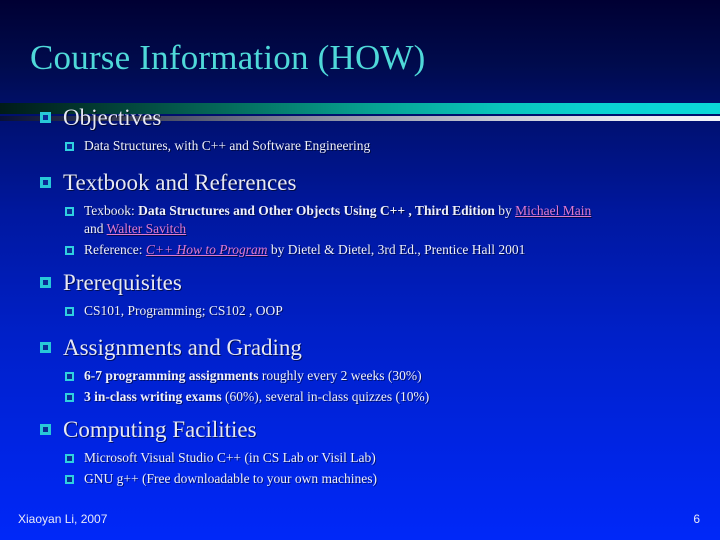  I want to click on assignments-detail: roughly every 2 weeks (30%), so click(340, 375).